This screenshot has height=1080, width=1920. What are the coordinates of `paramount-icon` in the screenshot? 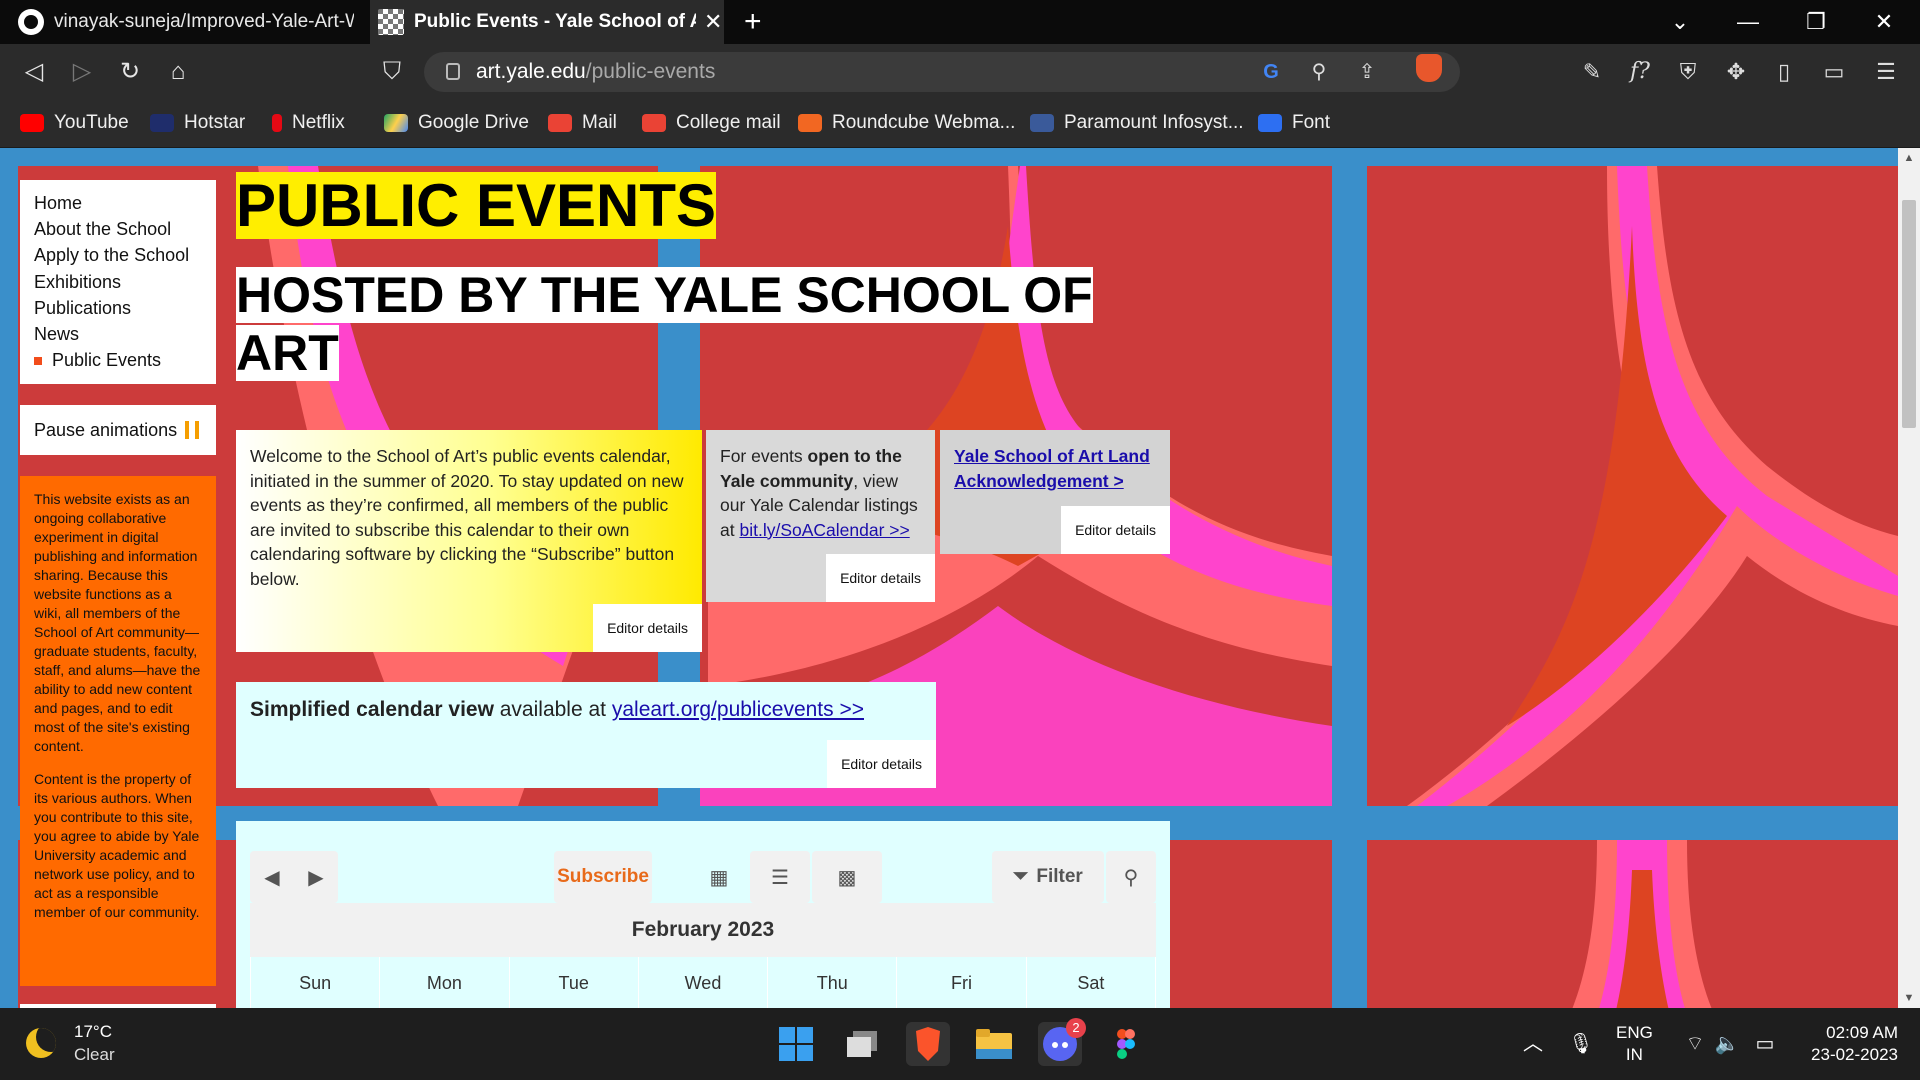 It's located at (1042, 123).